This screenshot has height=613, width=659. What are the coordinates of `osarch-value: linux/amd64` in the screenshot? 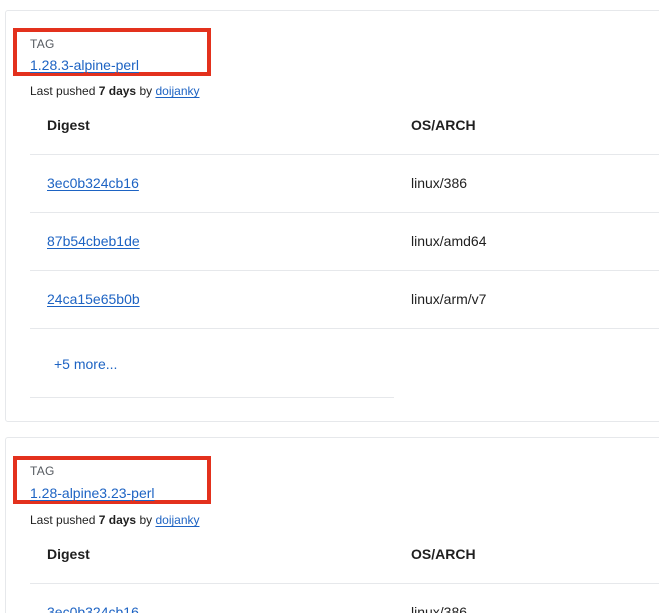 It's located at (449, 241).